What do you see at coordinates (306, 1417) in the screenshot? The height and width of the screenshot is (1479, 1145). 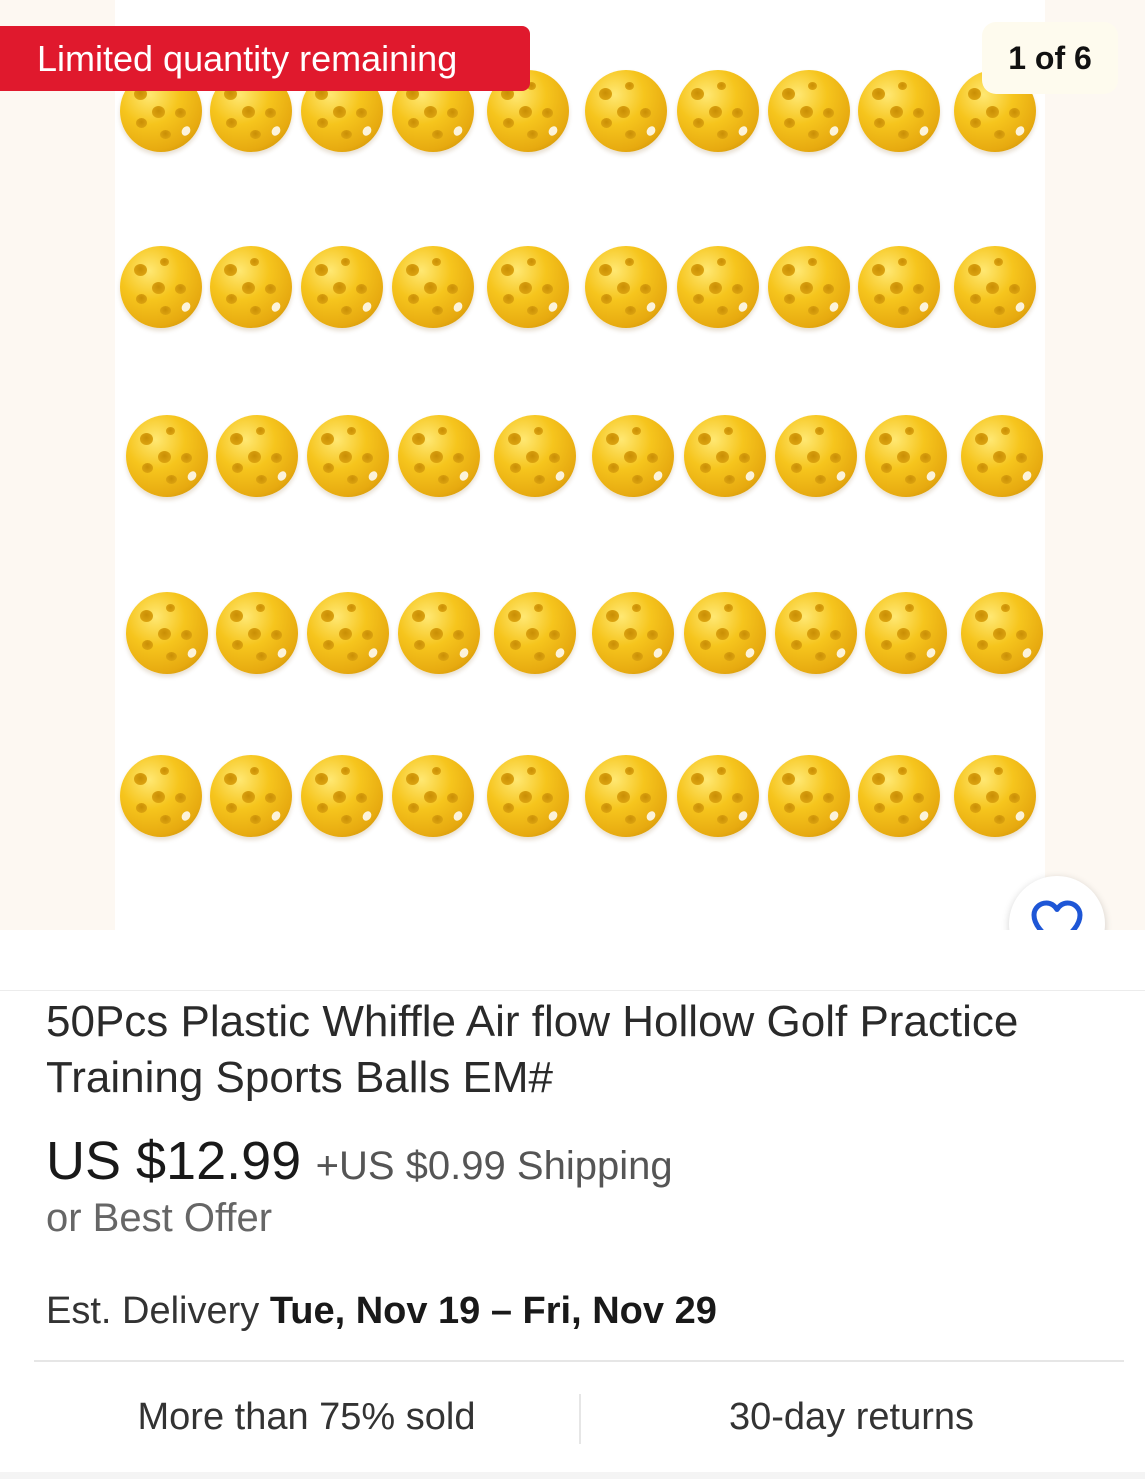 I see `sold-percentage: More than 75% sold` at bounding box center [306, 1417].